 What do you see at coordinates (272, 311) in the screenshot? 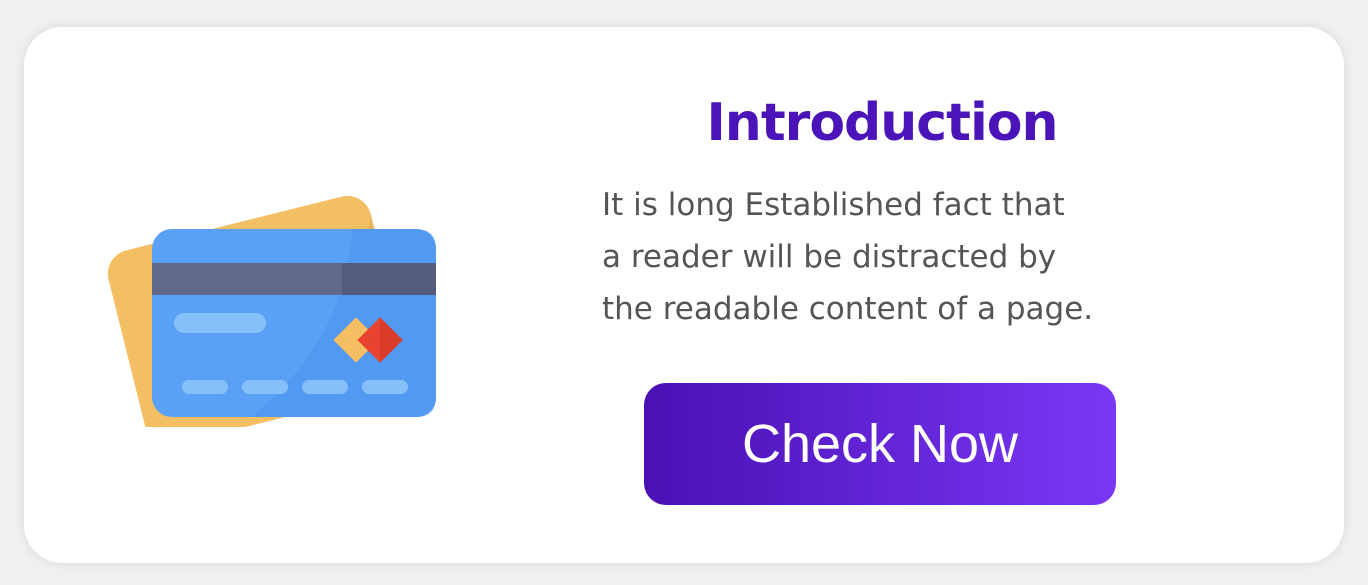
I see `credit-card-icon` at bounding box center [272, 311].